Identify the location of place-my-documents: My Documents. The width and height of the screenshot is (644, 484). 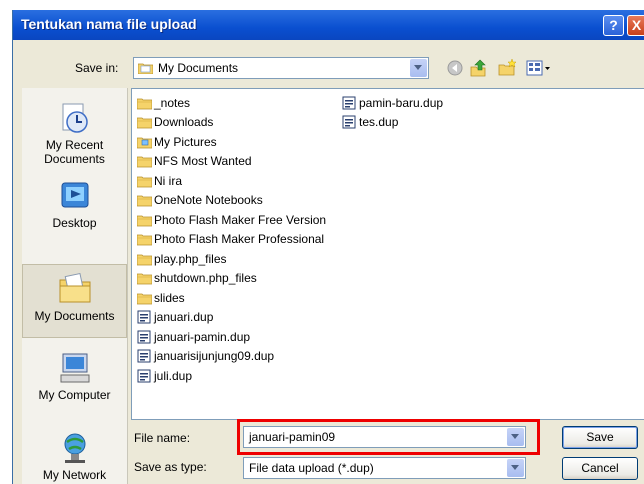
(74, 301).